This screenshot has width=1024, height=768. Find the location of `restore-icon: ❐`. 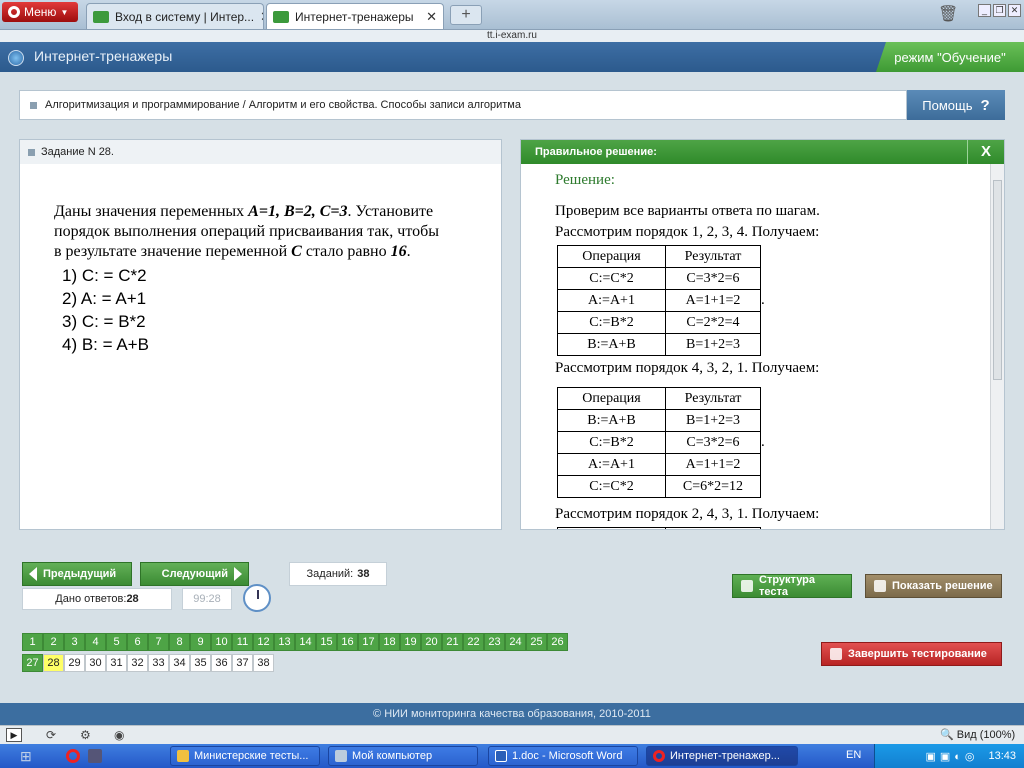

restore-icon: ❐ is located at coordinates (999, 10).